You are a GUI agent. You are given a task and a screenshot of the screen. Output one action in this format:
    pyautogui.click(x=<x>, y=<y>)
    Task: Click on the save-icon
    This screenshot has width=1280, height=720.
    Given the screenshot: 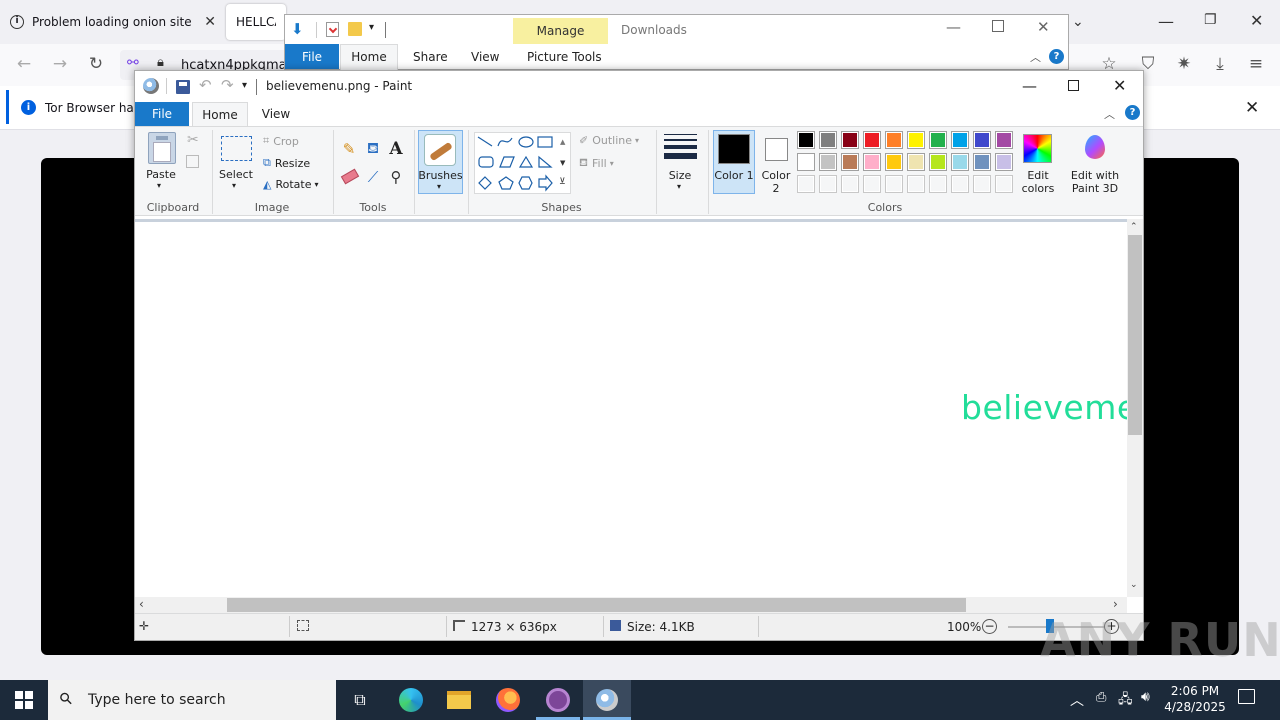 What is the action you would take?
    pyautogui.click(x=183, y=87)
    